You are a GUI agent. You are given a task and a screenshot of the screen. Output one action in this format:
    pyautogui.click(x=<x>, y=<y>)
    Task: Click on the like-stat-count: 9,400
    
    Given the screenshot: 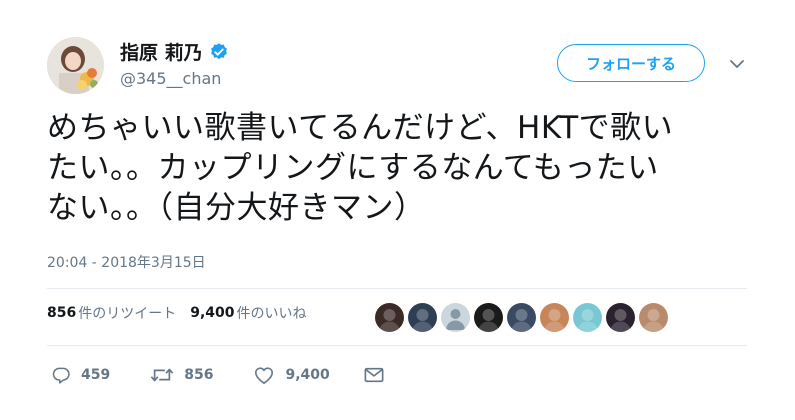 What is the action you would take?
    pyautogui.click(x=212, y=313)
    